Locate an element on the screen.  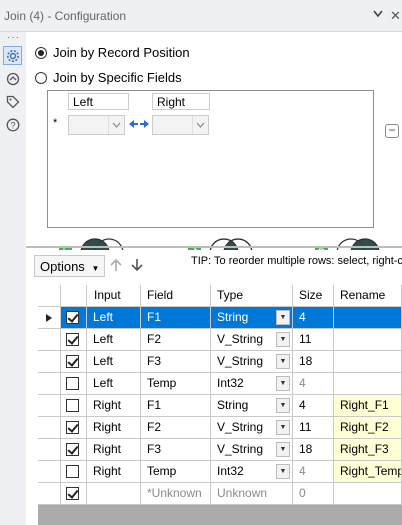
column-header-2: Type is located at coordinates (252, 296).